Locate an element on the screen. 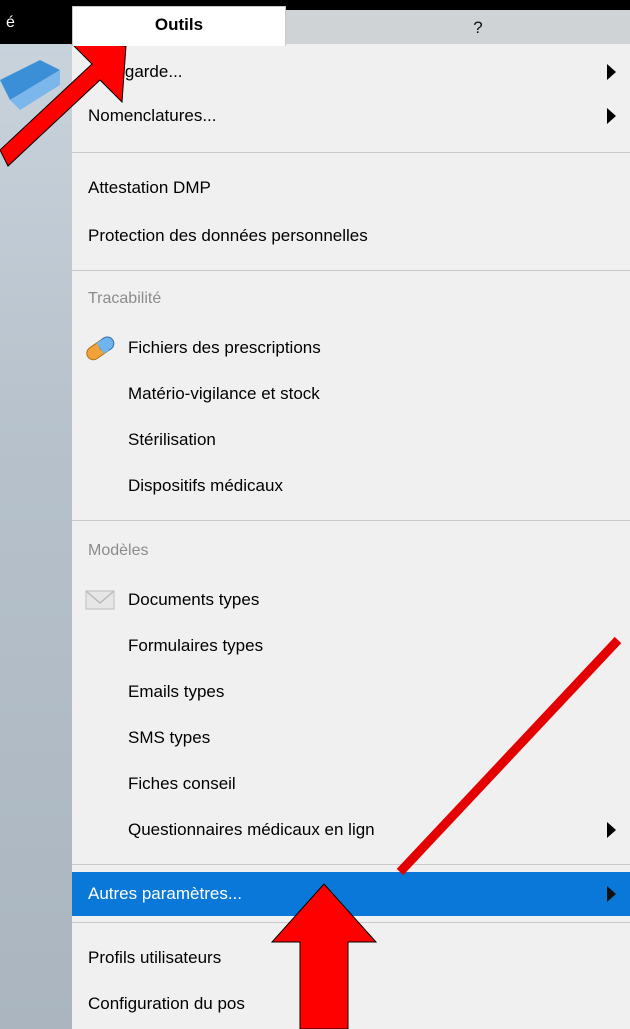  menu-item-label: Questionnaires médicaux en lign is located at coordinates (251, 829).